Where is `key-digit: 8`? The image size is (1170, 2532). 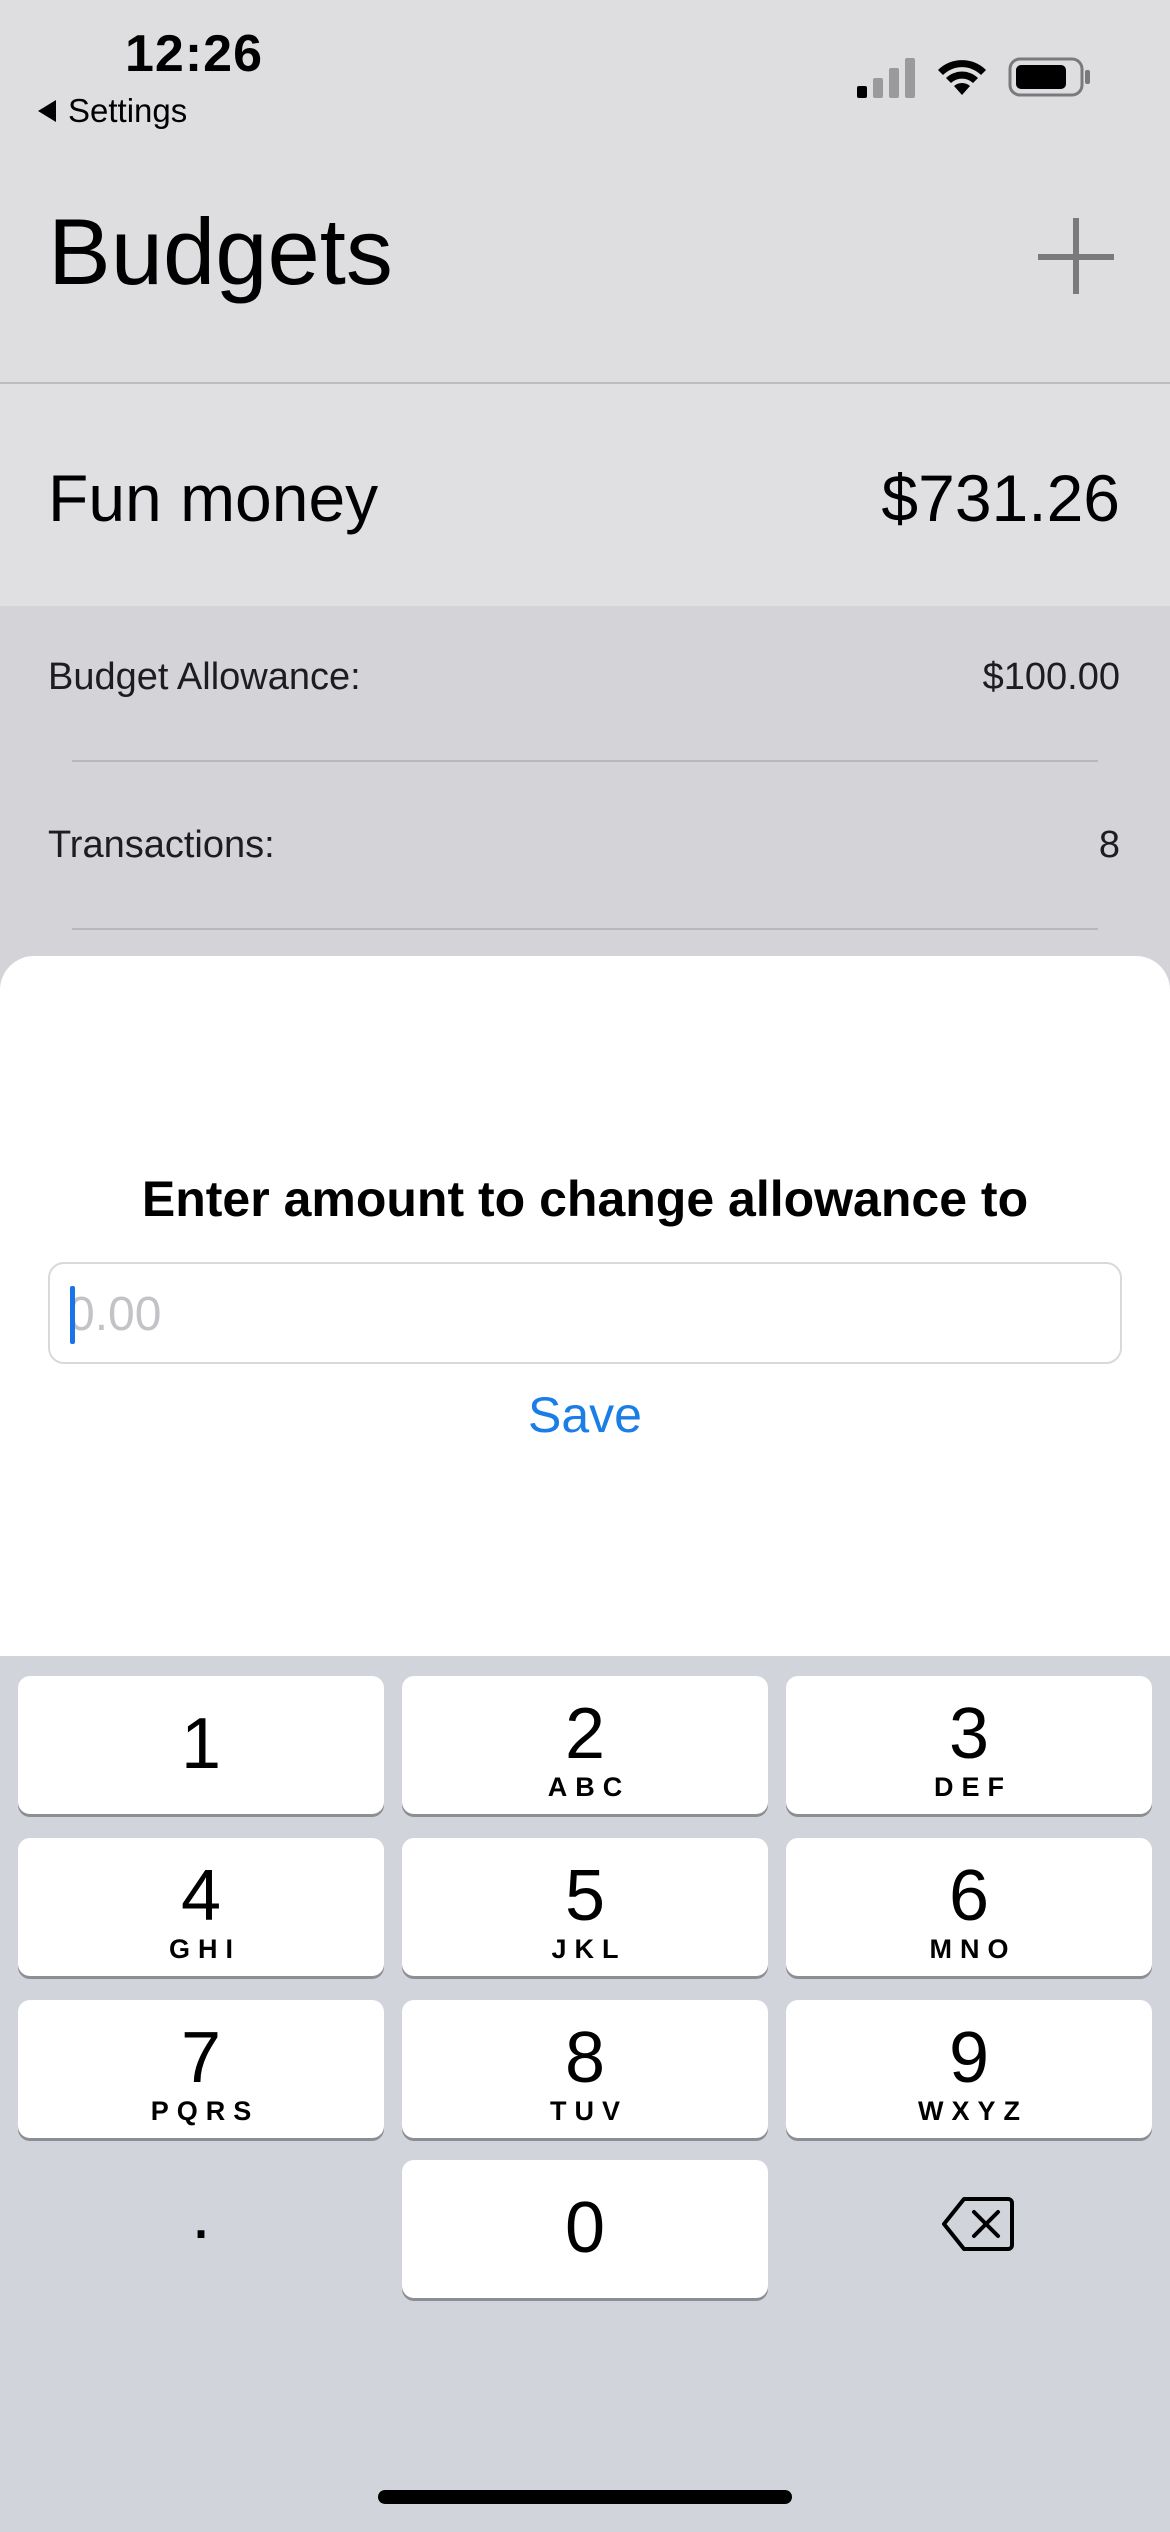 key-digit: 8 is located at coordinates (585, 2058).